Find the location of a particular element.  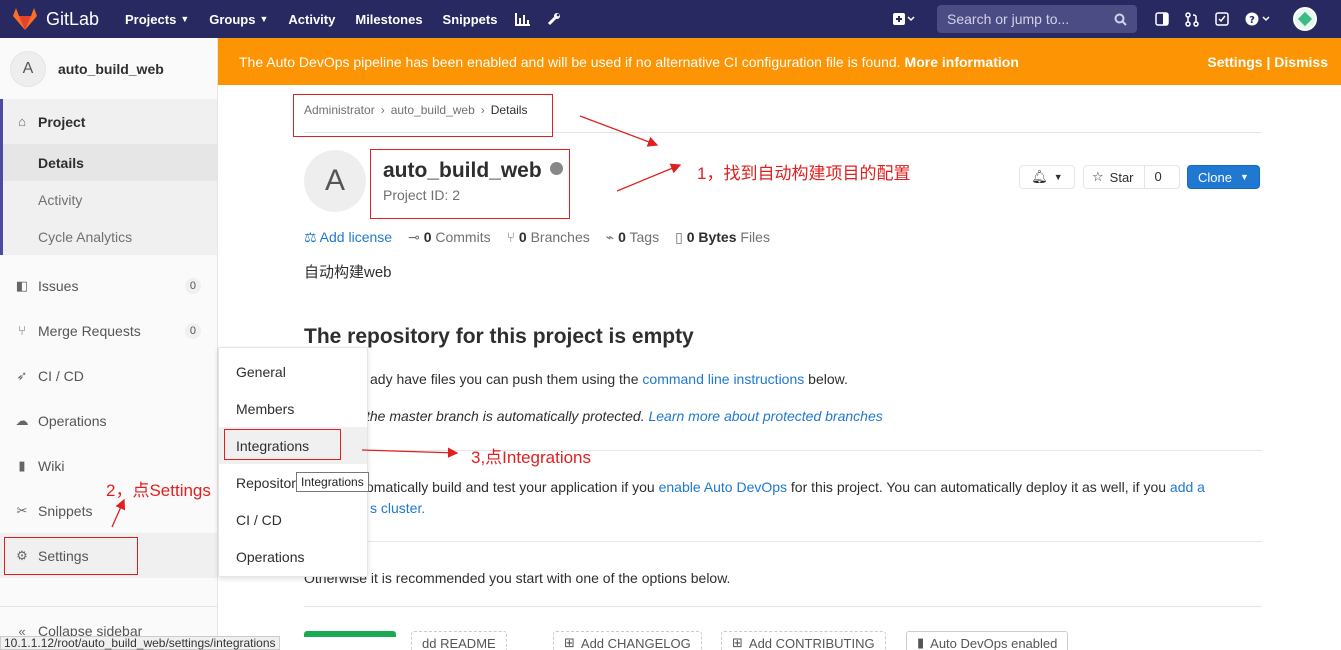

tags-stat: ⌁ 0 Tags is located at coordinates (632, 237).